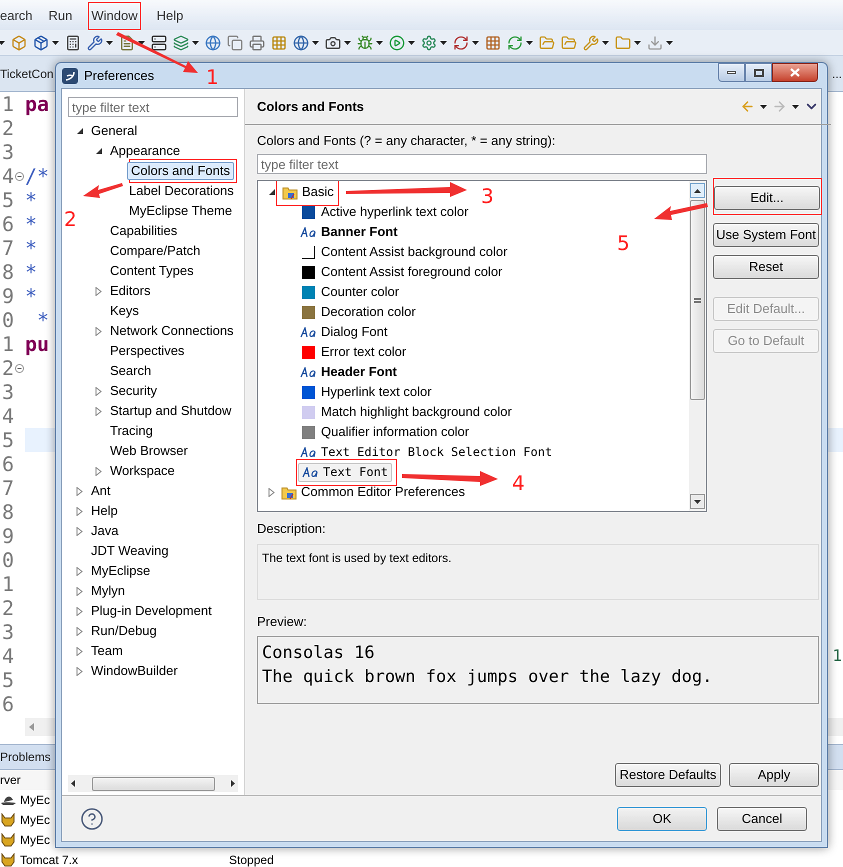  I want to click on up-arrow-icon, so click(697, 190).